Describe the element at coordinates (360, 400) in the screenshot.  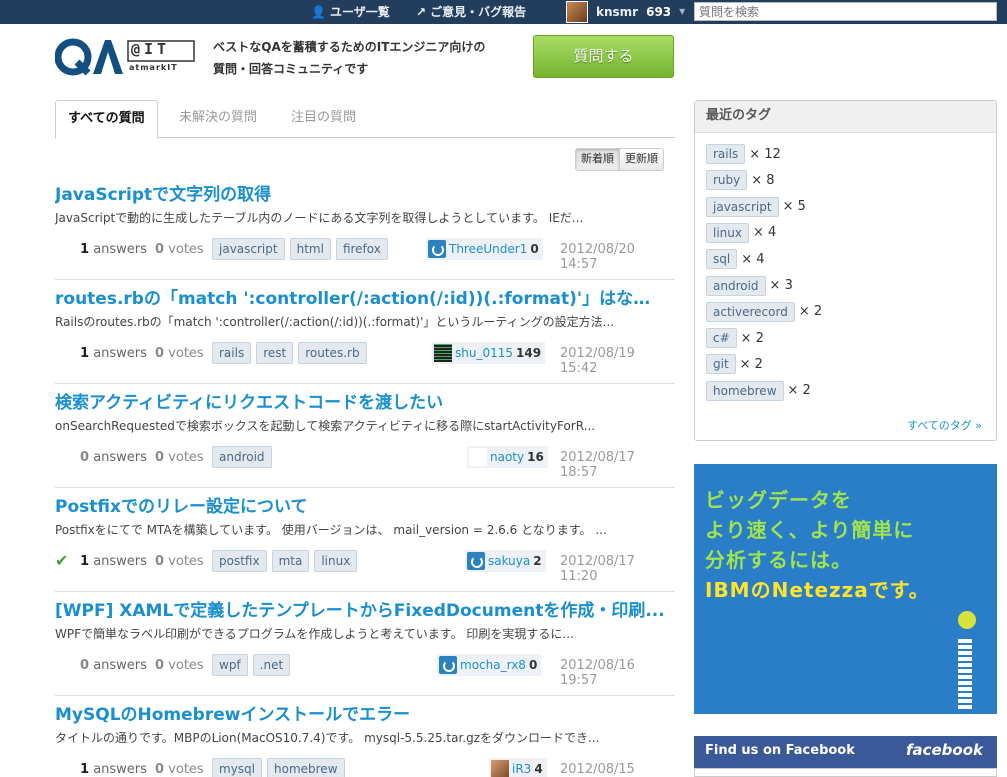
I see `question-title: 検索アクティビティにリクエストコードを渡したい` at that location.